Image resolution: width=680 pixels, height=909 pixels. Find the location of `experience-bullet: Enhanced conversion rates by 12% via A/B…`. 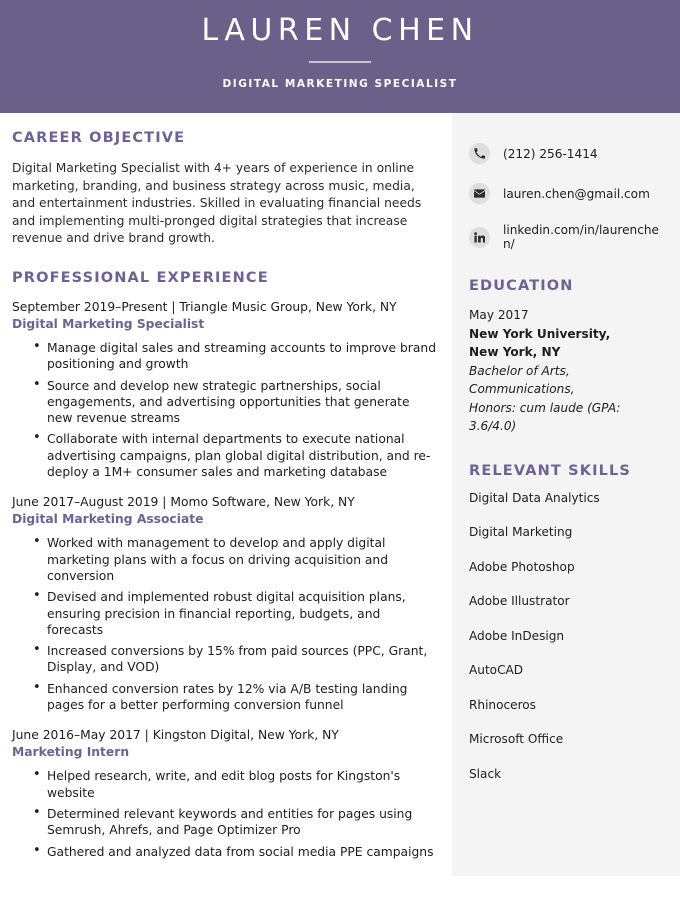

experience-bullet: Enhanced conversion rates by 12% via A/B… is located at coordinates (224, 697).